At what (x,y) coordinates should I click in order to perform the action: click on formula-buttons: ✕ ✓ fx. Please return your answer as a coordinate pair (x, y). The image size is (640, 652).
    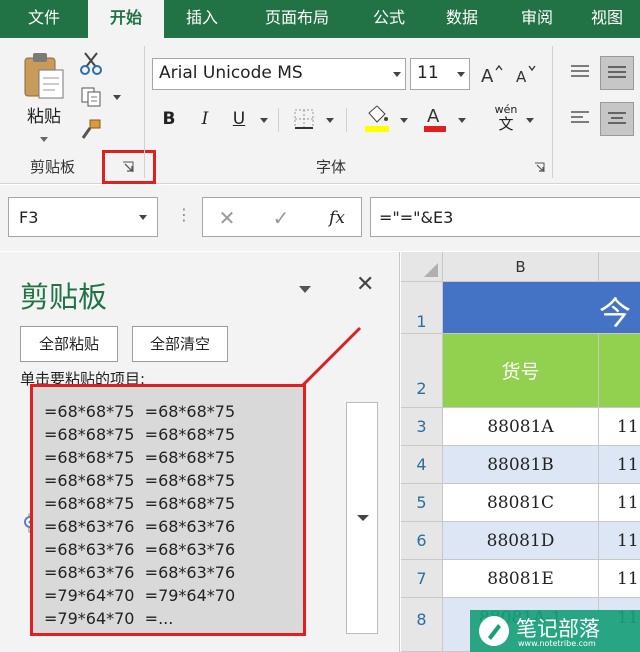
    Looking at the image, I should click on (282, 217).